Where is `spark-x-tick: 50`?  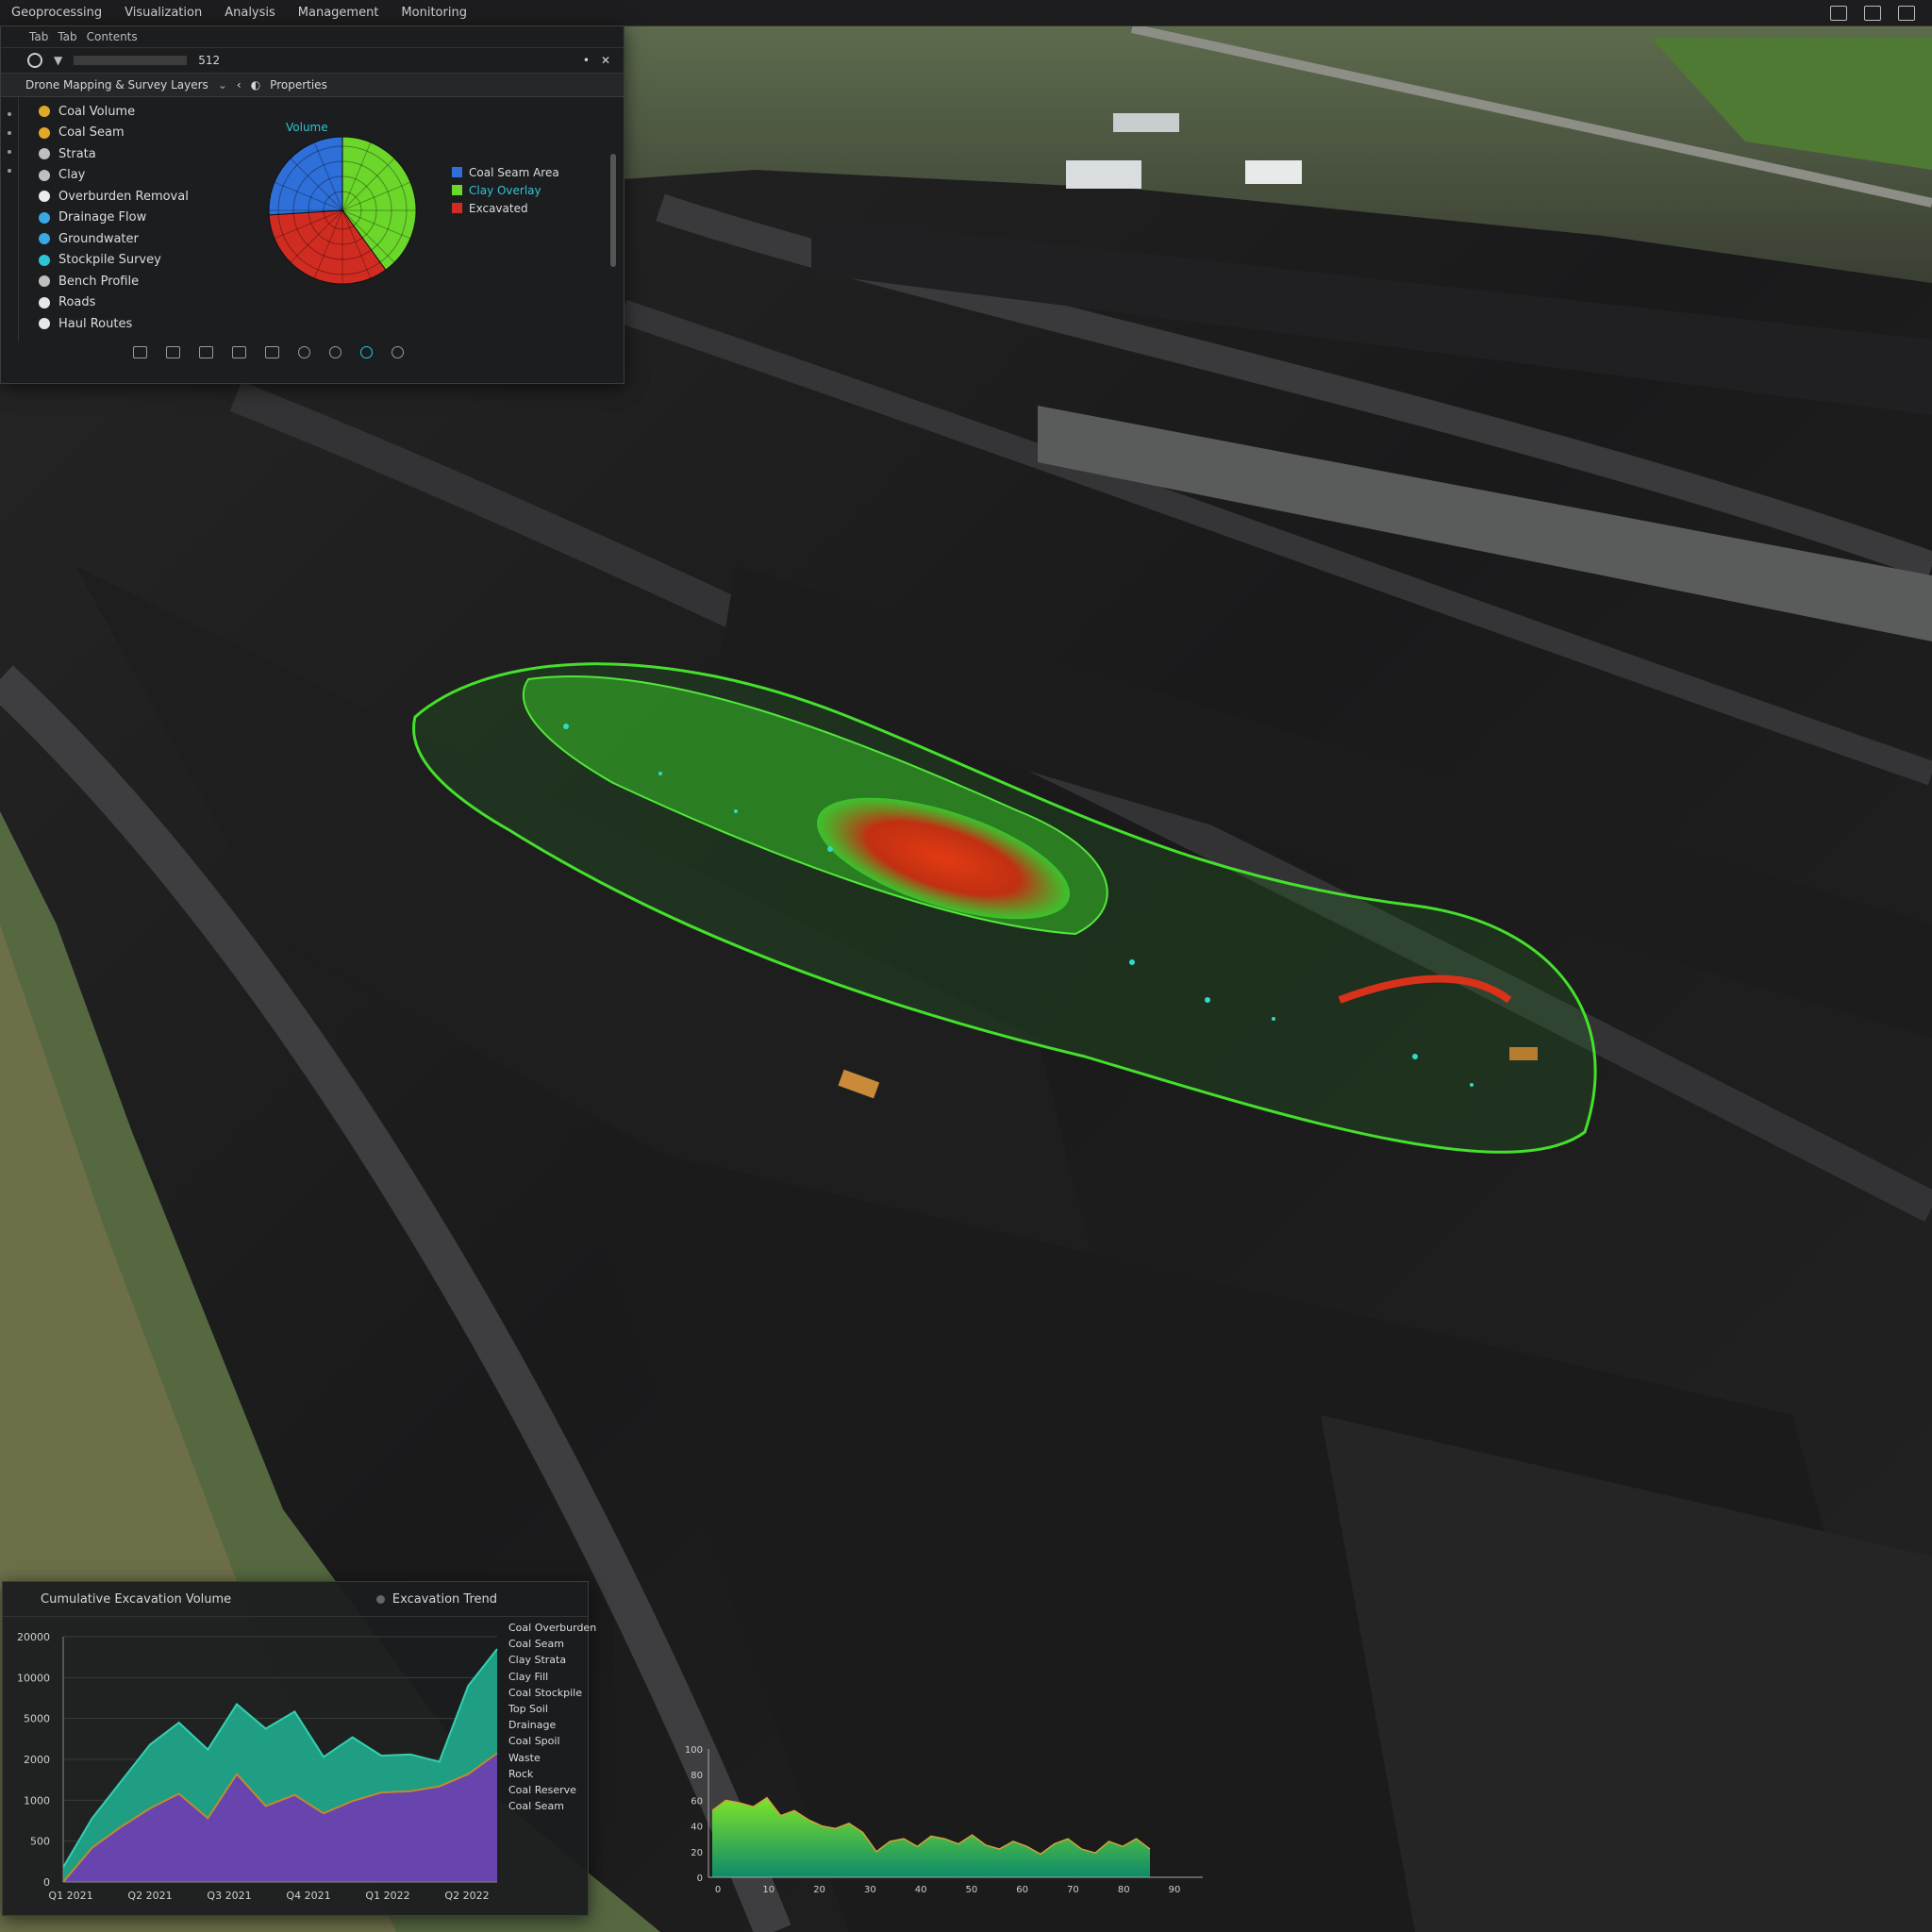 spark-x-tick: 50 is located at coordinates (972, 1890).